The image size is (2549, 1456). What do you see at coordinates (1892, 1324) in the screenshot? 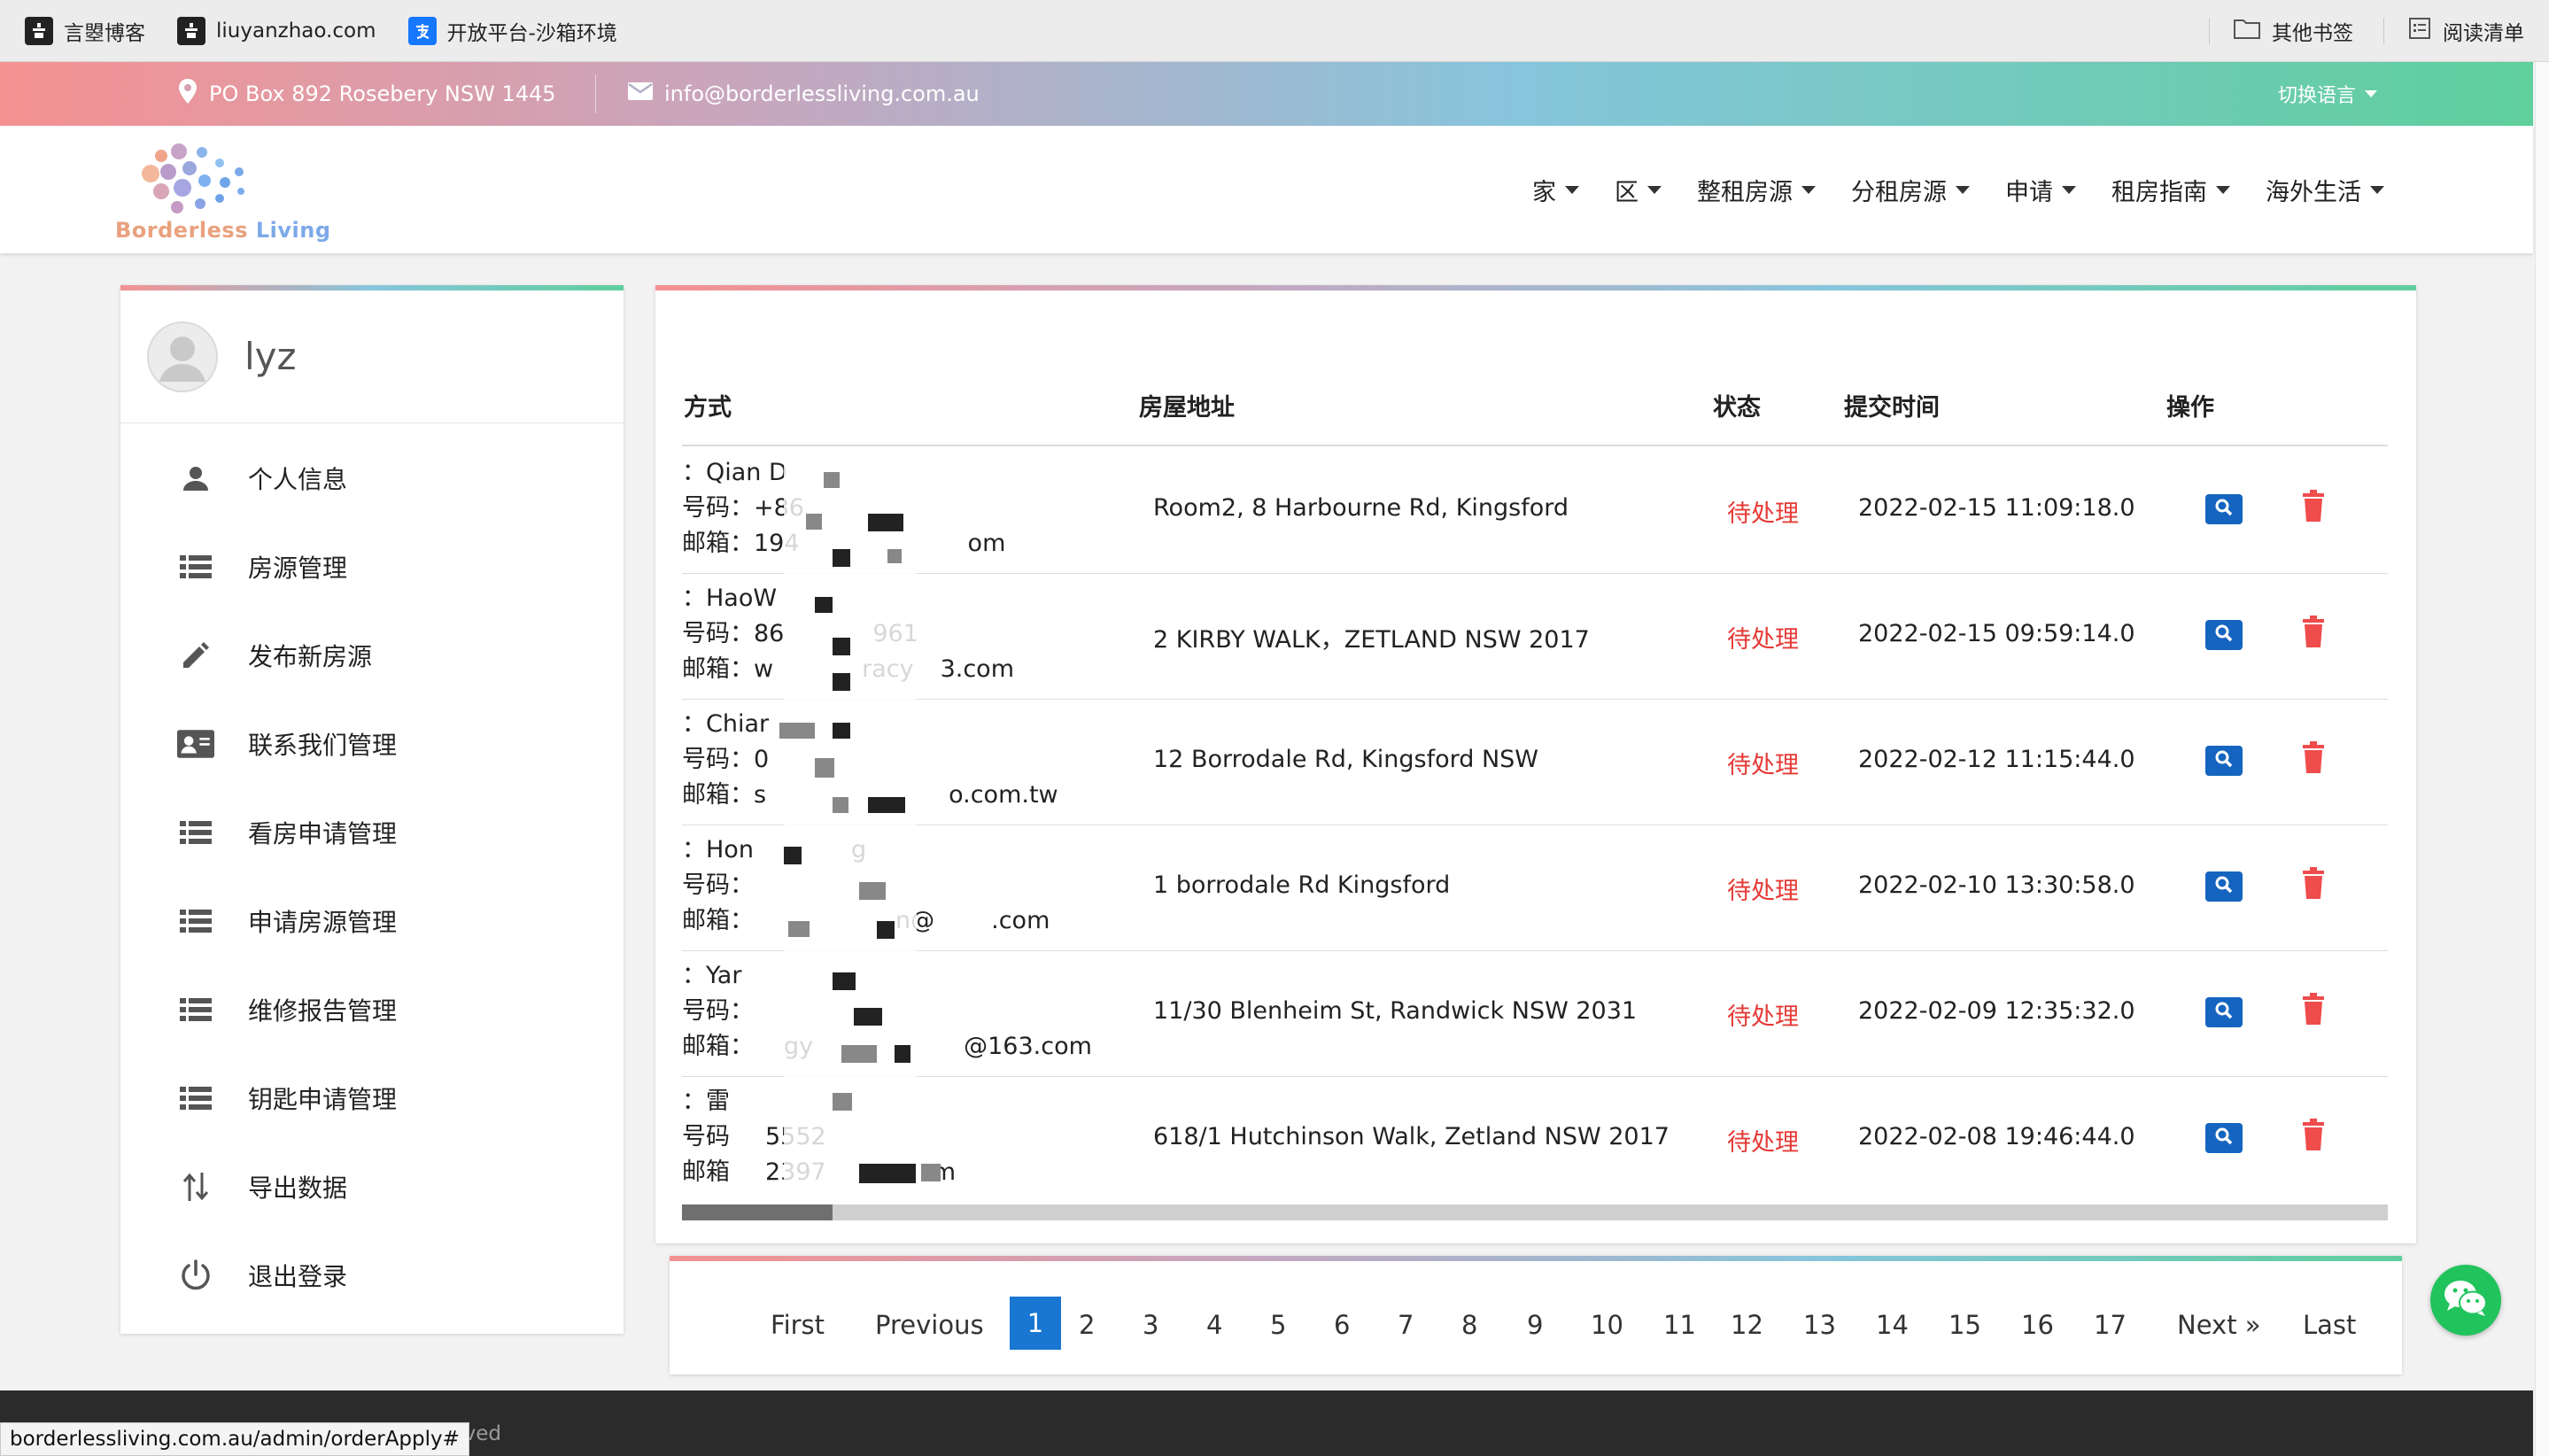
I see `pagination-page: 14` at bounding box center [1892, 1324].